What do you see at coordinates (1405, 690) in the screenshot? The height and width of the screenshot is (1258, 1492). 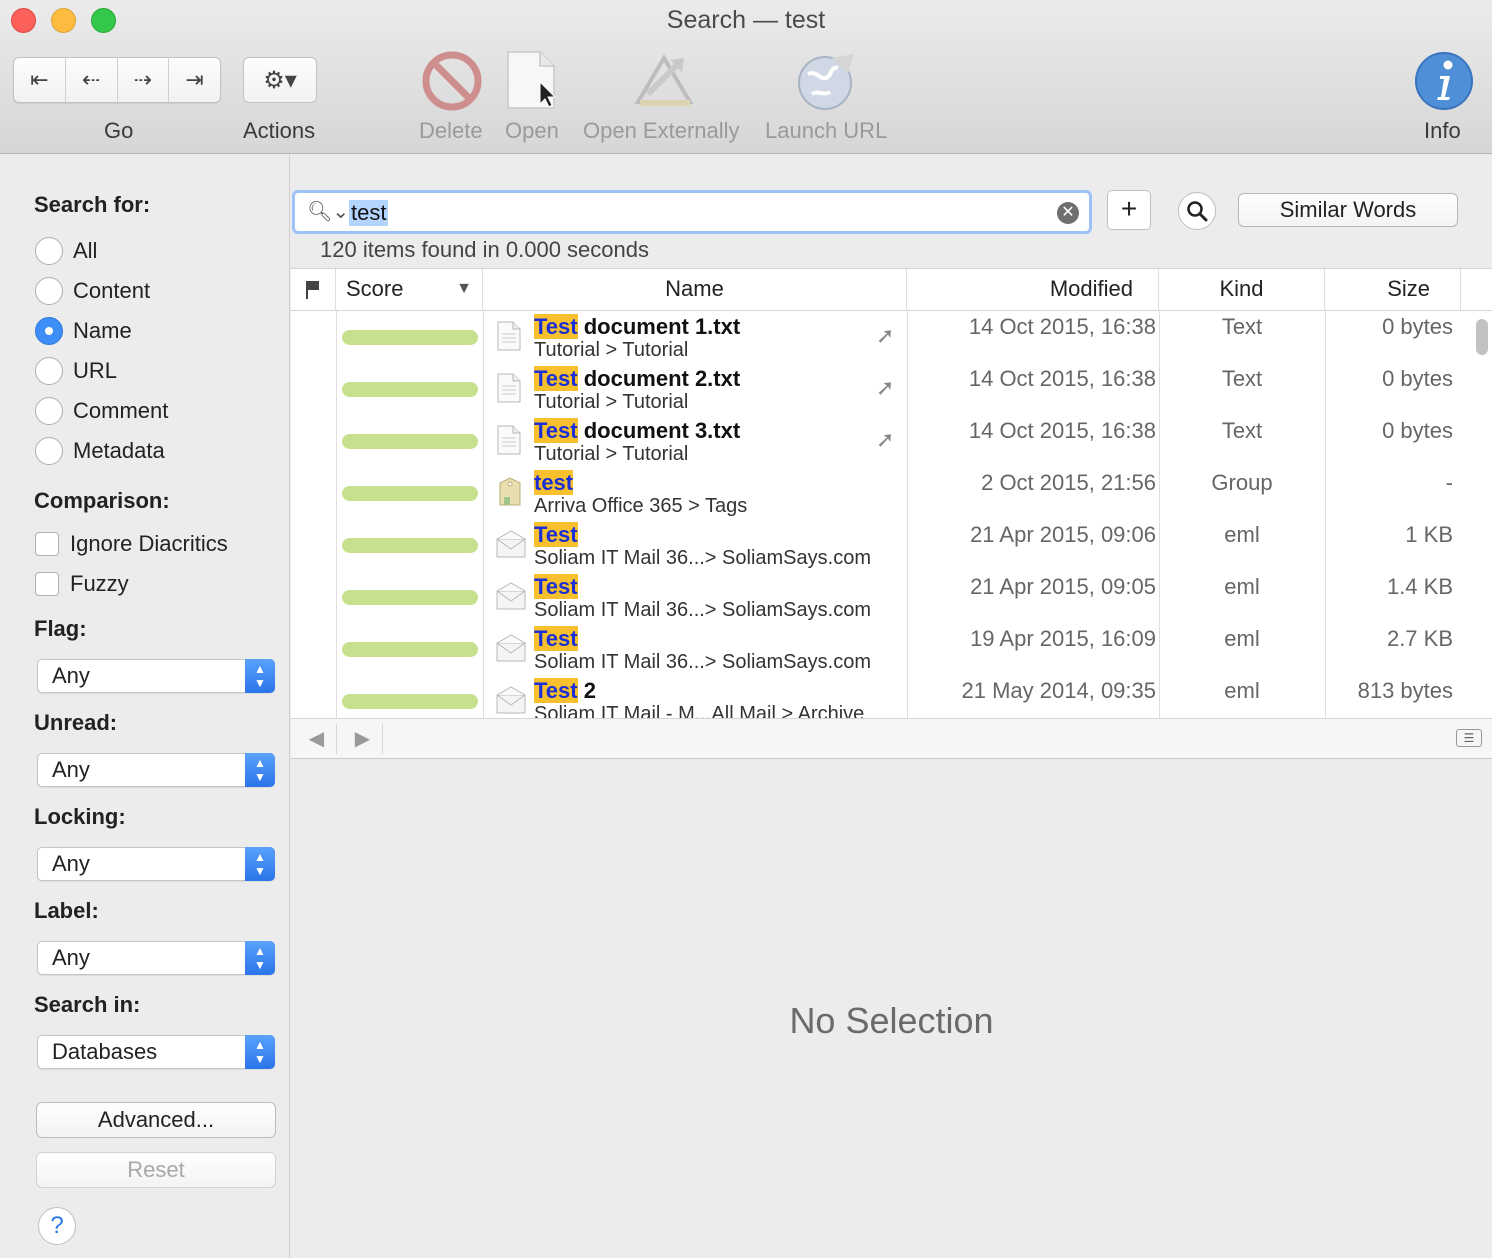 I see `size-cell: 813 bytes` at bounding box center [1405, 690].